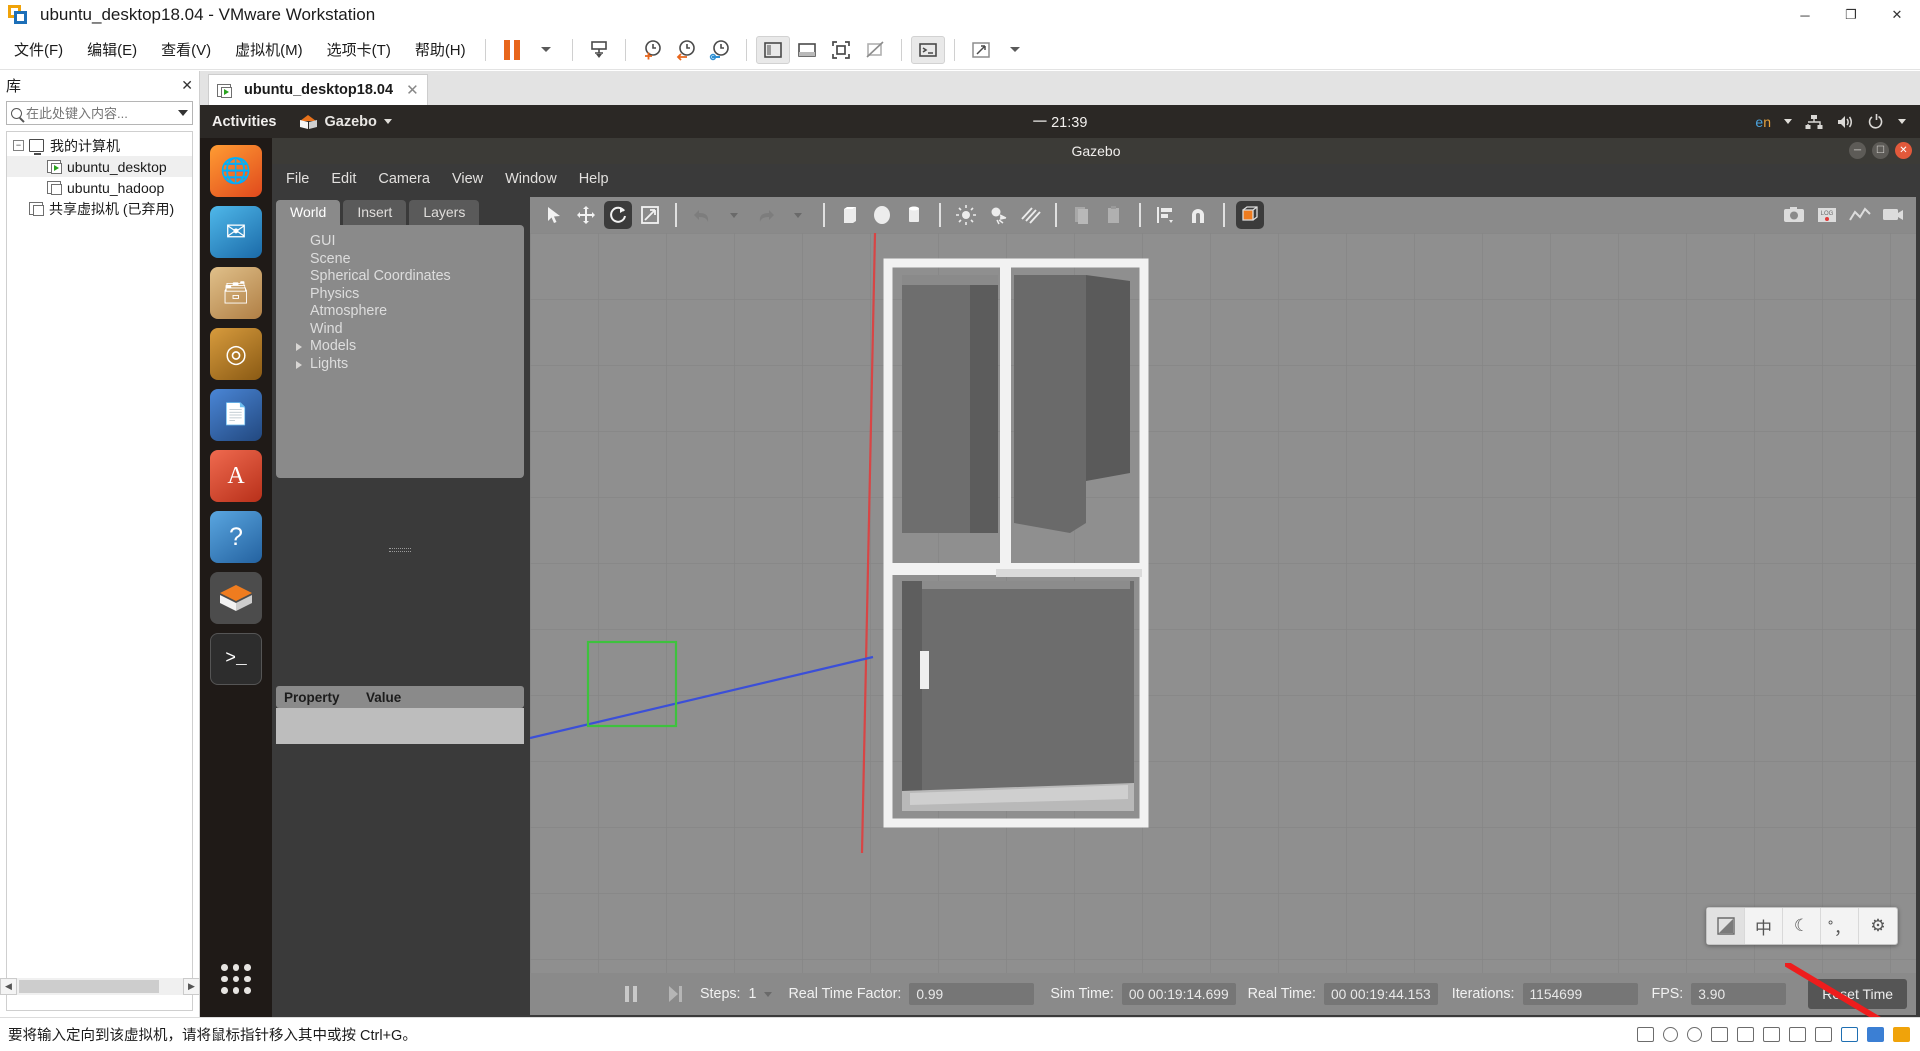 The width and height of the screenshot is (1920, 1051). What do you see at coordinates (404, 179) in the screenshot?
I see `gazebo-menu-camera: Camera` at bounding box center [404, 179].